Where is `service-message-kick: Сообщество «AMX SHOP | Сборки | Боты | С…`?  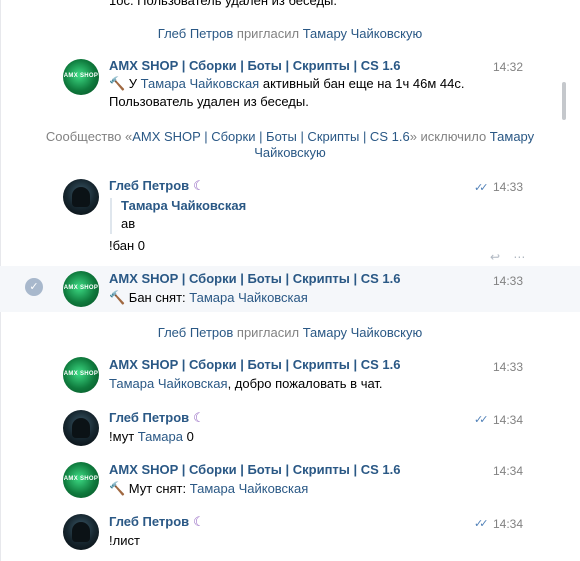 service-message-kick: Сообщество «AMX SHOP | Сборки | Боты | С… is located at coordinates (290, 145).